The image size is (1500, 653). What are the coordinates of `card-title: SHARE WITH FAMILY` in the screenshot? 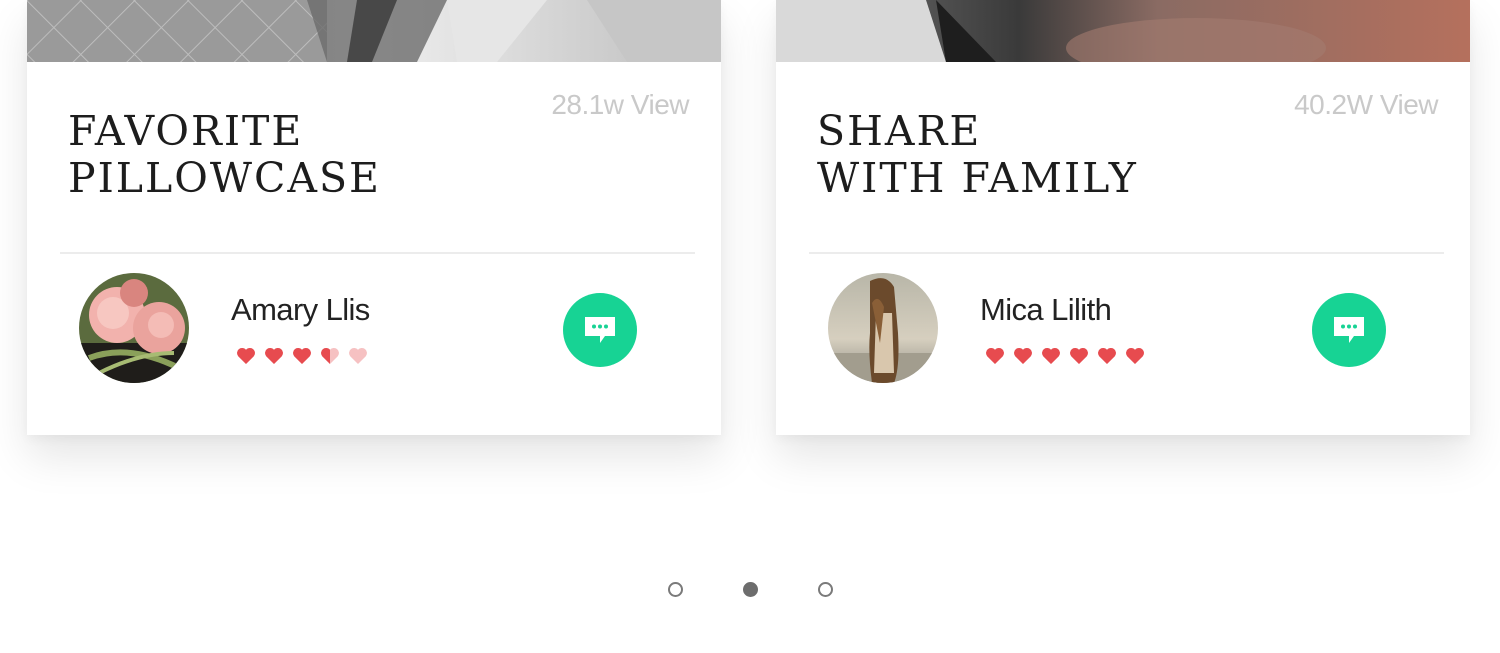 It's located at (977, 155).